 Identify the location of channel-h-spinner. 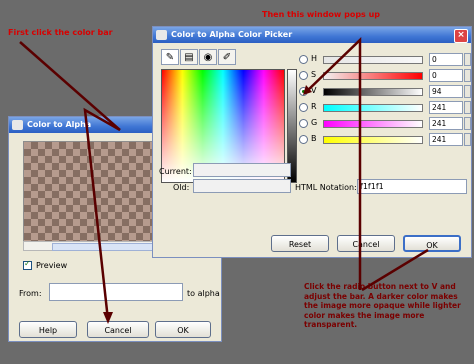
(467, 59).